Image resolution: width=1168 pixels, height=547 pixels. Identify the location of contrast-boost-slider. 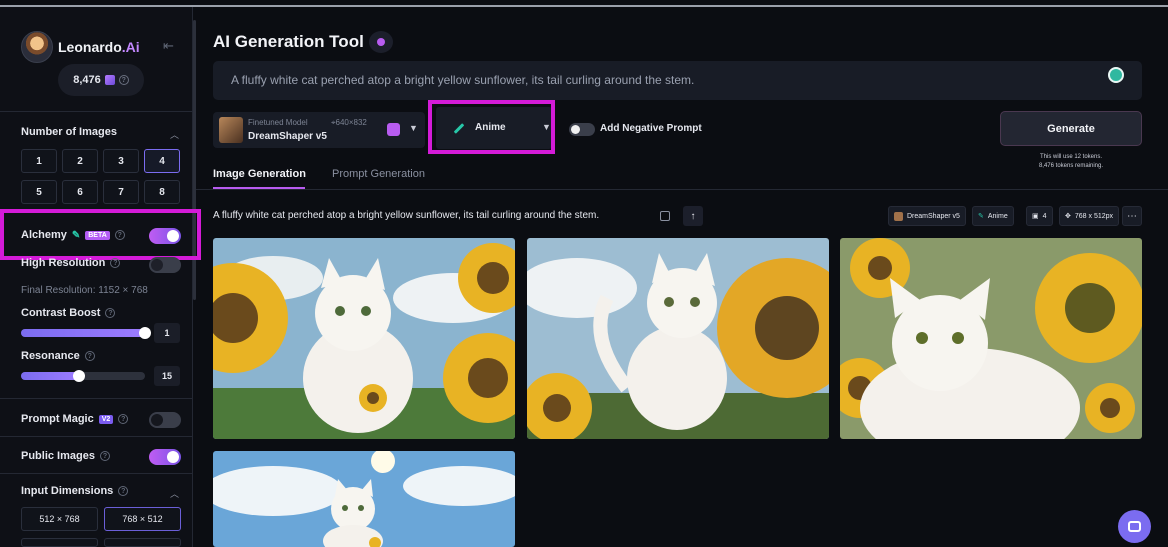
(86, 333).